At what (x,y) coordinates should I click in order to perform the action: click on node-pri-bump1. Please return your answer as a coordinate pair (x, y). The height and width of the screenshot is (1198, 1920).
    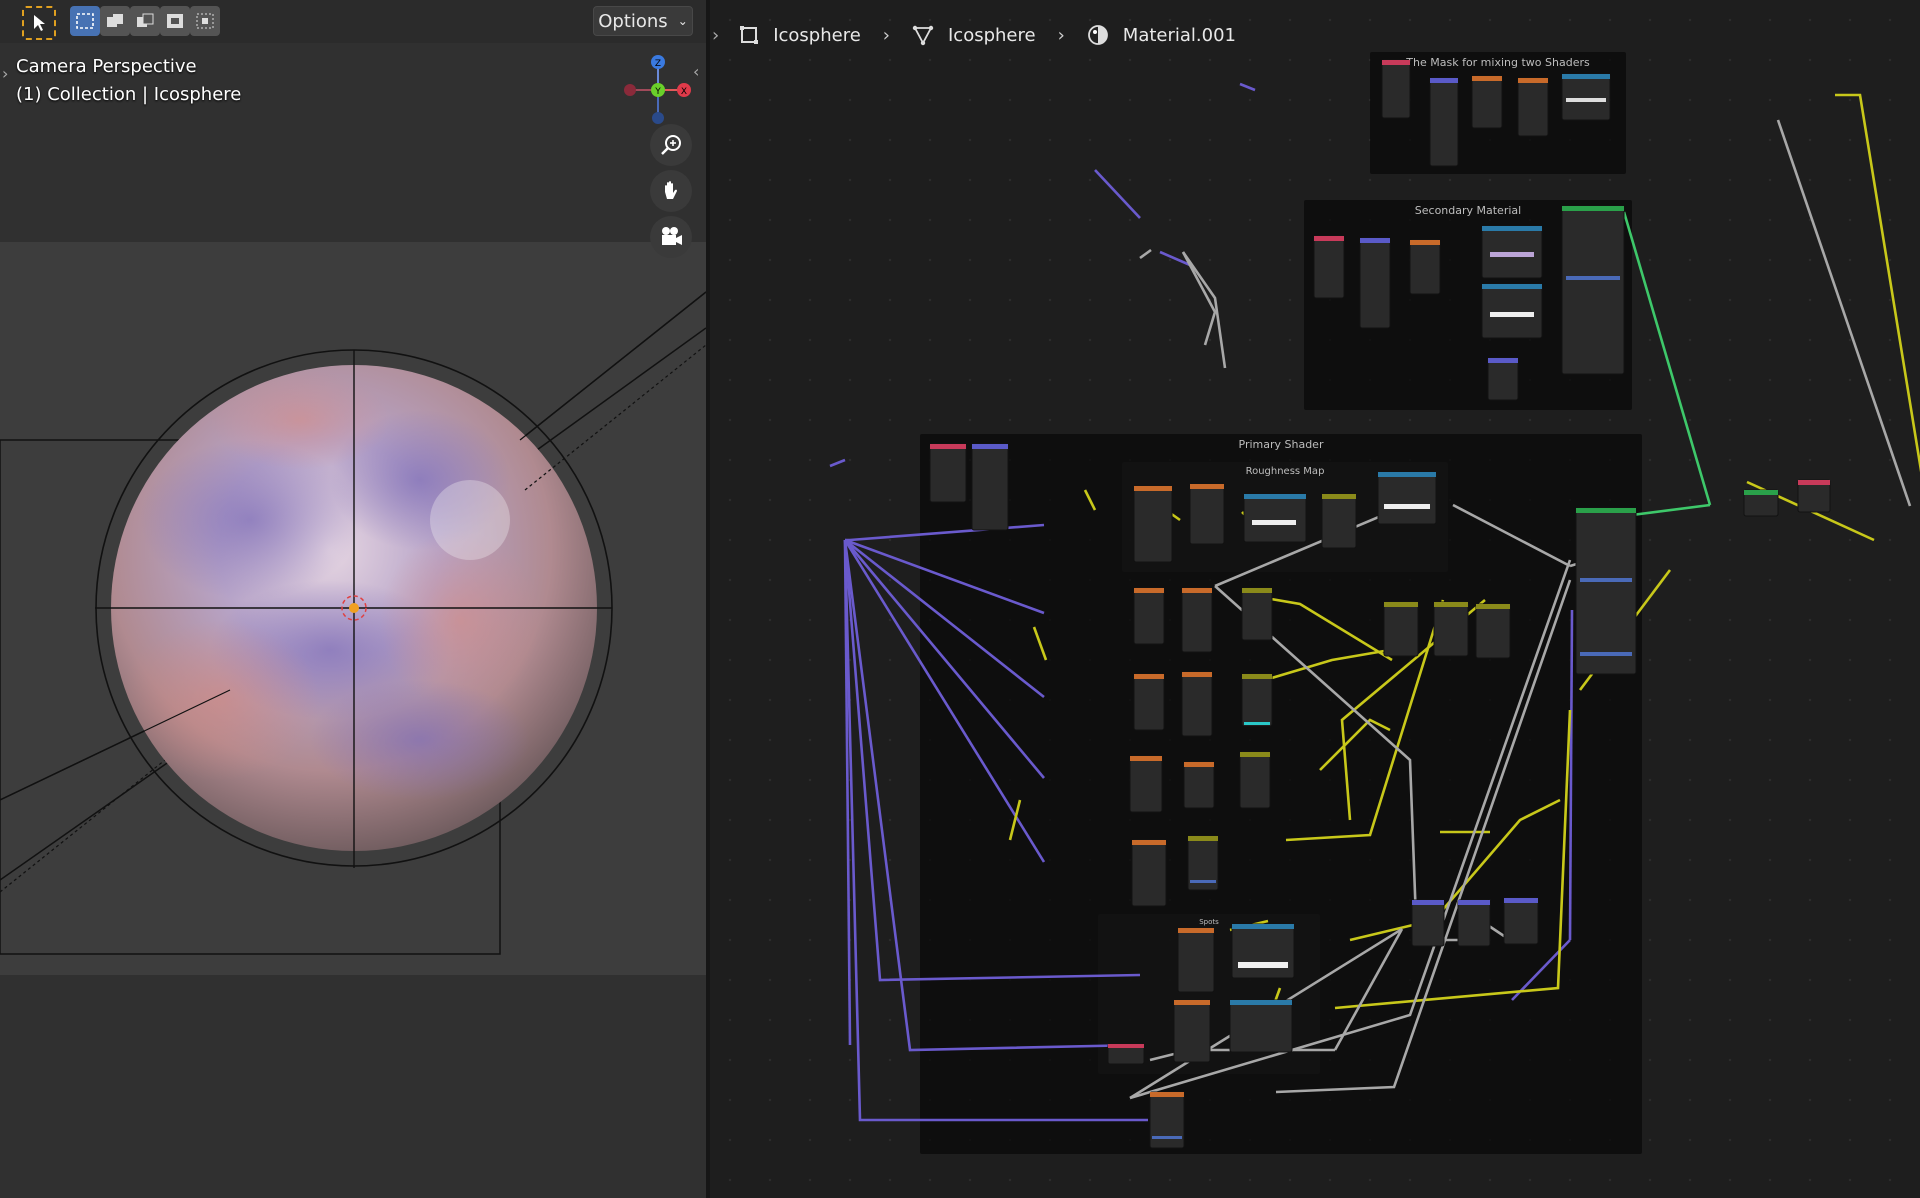
    Looking at the image, I should click on (1428, 923).